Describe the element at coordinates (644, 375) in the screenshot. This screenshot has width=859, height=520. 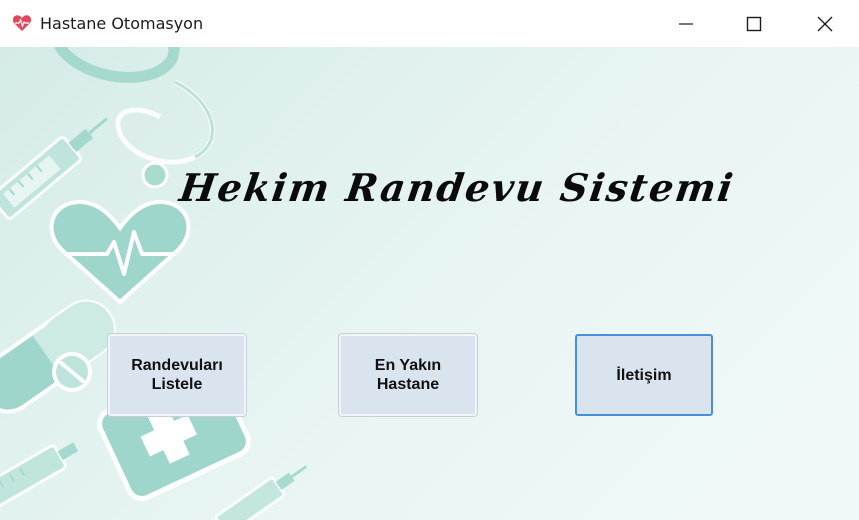
I see `contact-button: İletişim` at that location.